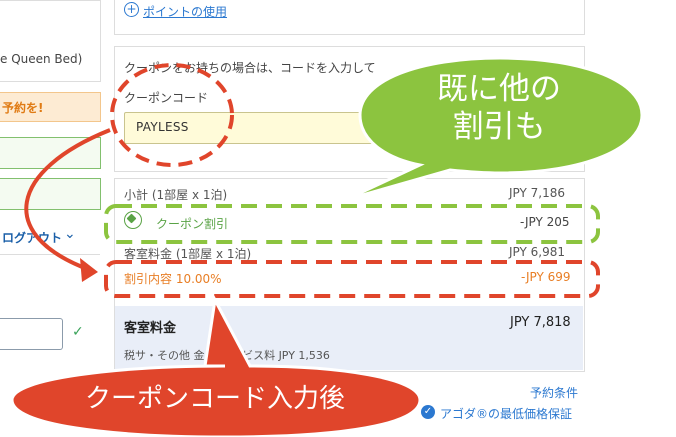 This screenshot has width=676, height=437. Describe the element at coordinates (50, 41) in the screenshot. I see `room-info-panel` at that location.